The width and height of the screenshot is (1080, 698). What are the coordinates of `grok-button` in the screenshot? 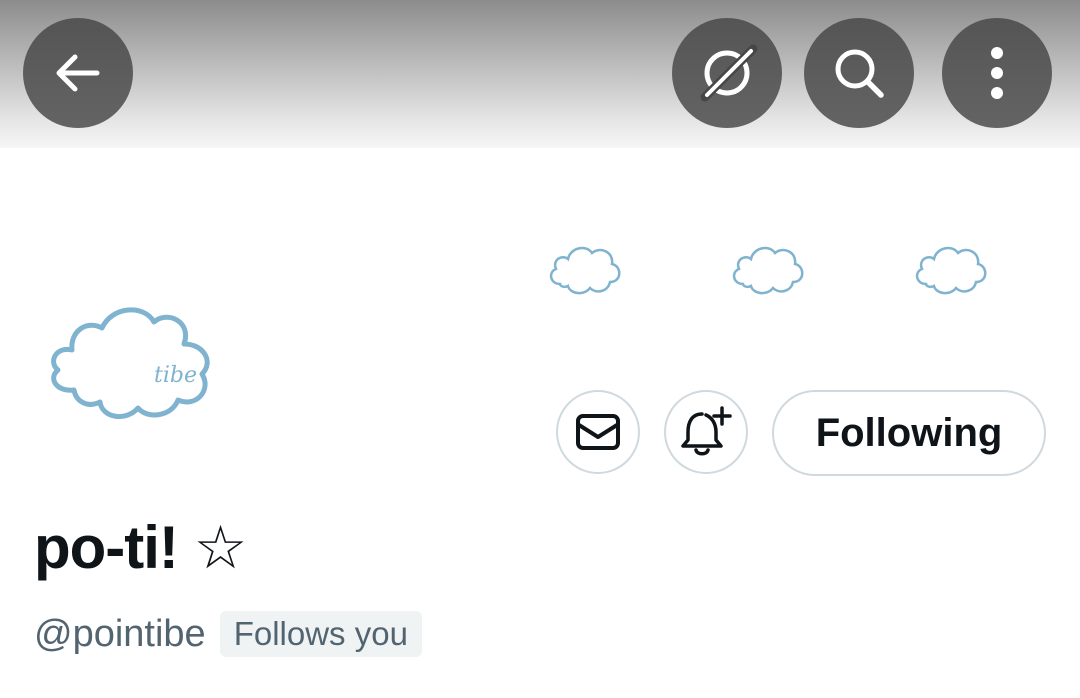 It's located at (727, 73).